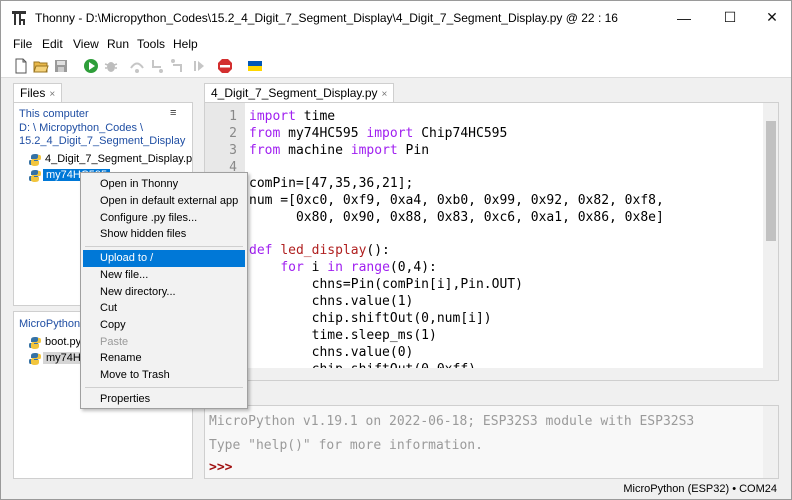 This screenshot has width=792, height=500. I want to click on code-line: for i in range(0,4):, so click(358, 267).